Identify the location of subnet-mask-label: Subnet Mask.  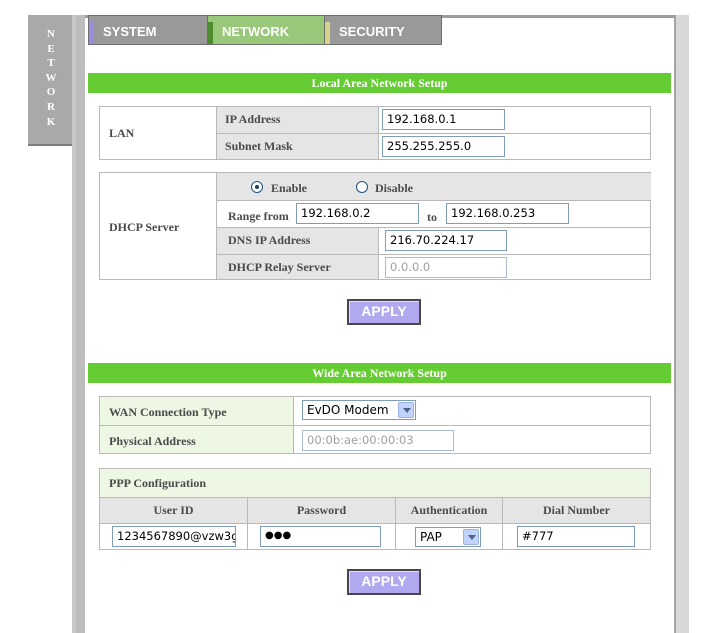
(259, 146).